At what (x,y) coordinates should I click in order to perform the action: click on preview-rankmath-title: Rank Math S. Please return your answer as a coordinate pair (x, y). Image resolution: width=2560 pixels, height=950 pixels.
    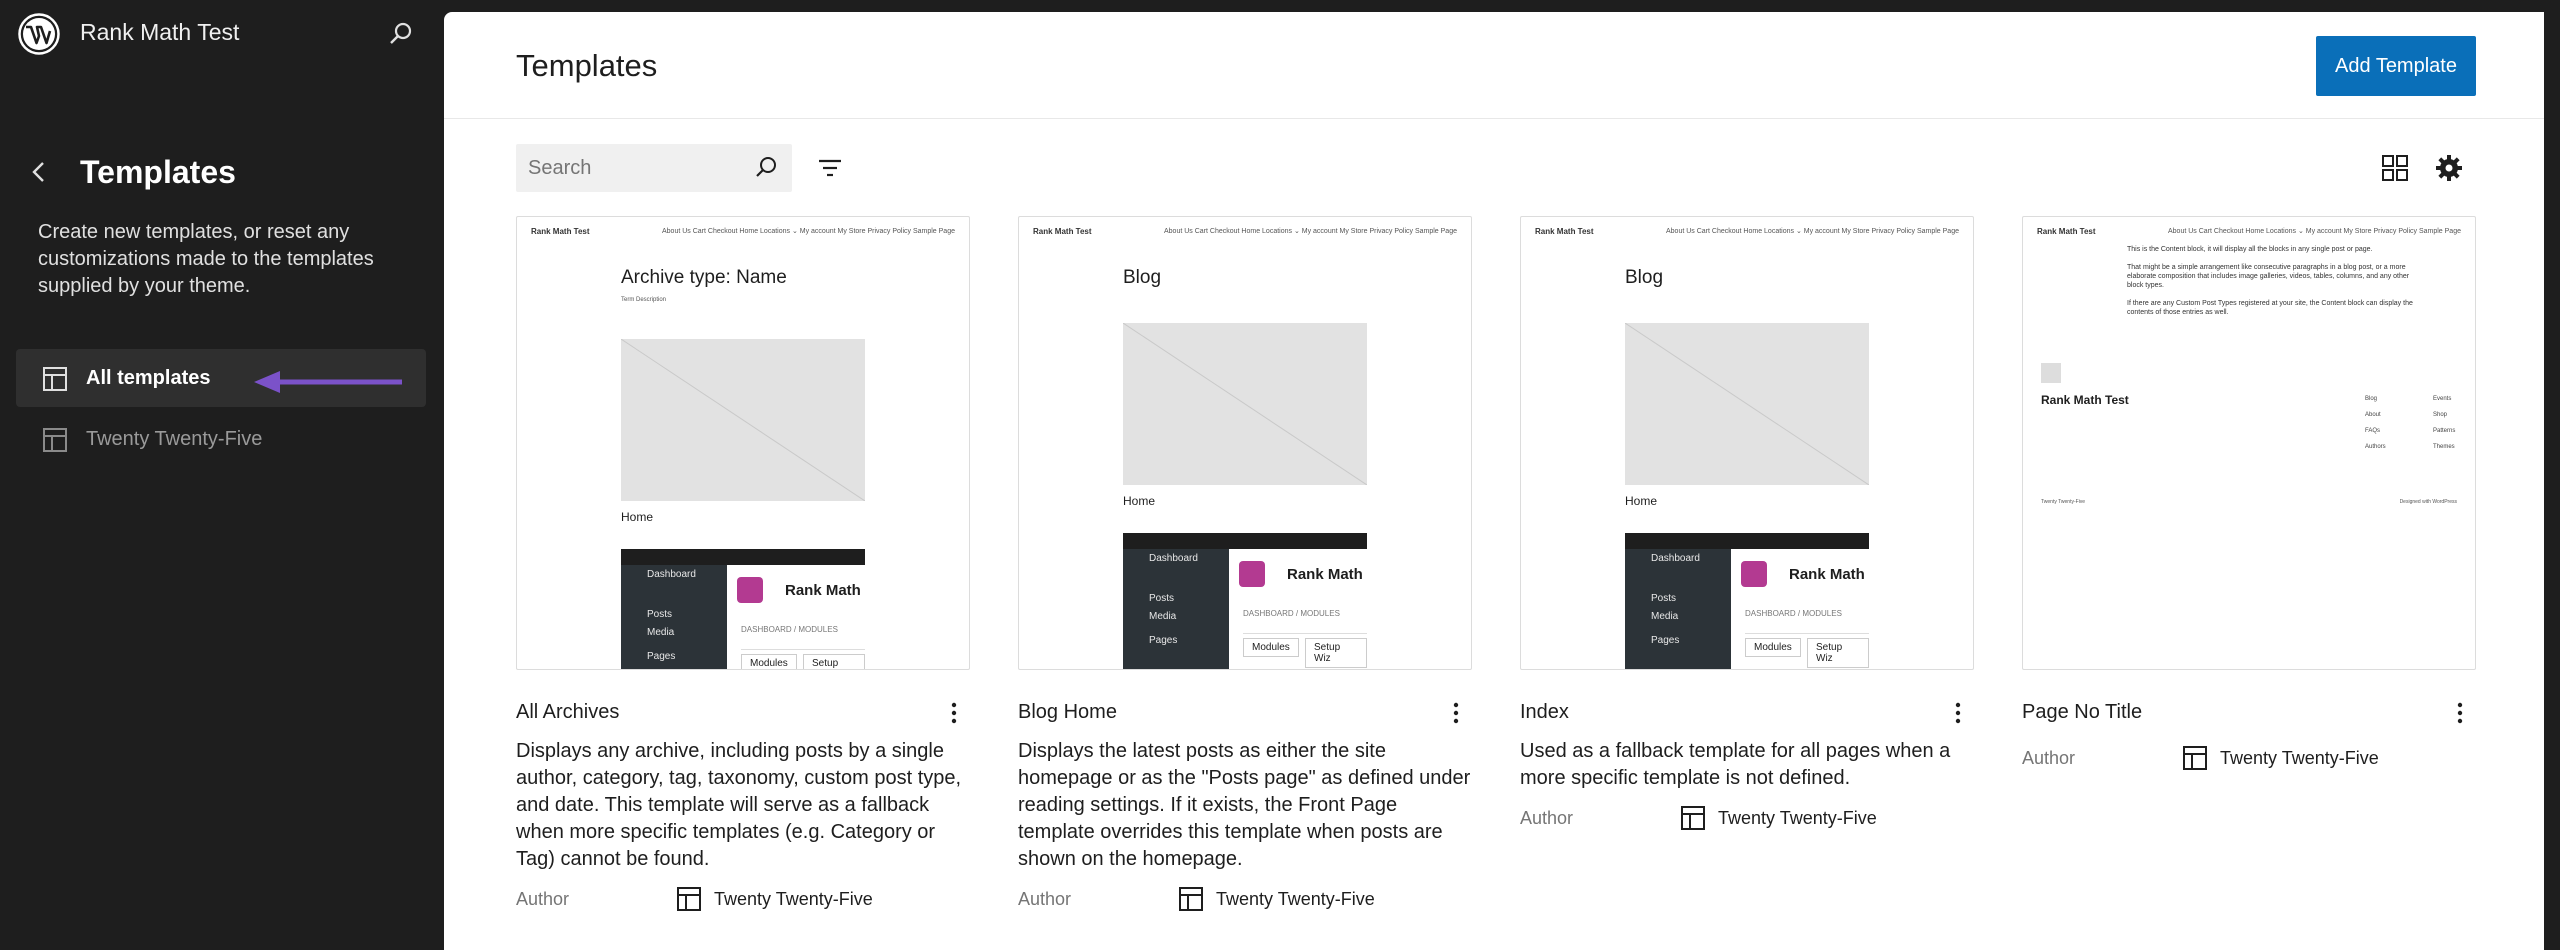
    Looking at the image, I should click on (825, 590).